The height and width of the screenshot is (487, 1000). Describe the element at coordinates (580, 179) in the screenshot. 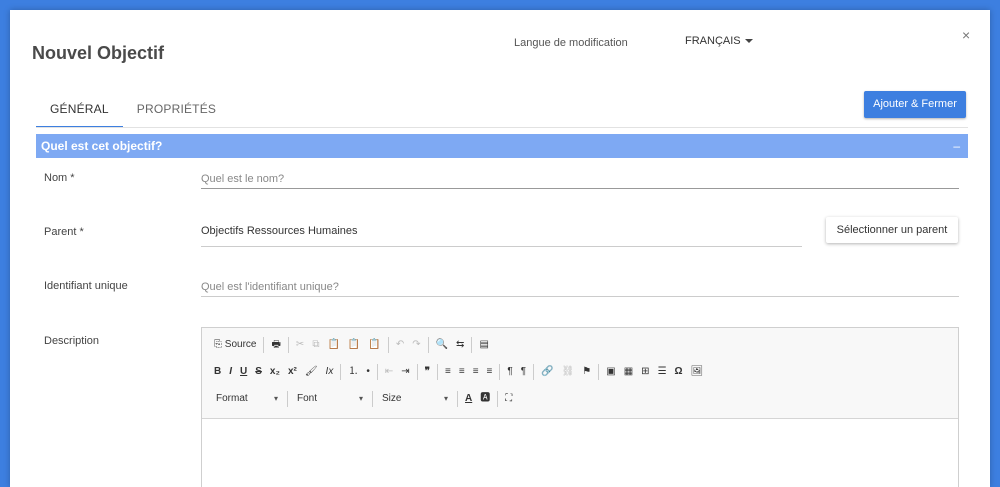

I see `name-input` at that location.